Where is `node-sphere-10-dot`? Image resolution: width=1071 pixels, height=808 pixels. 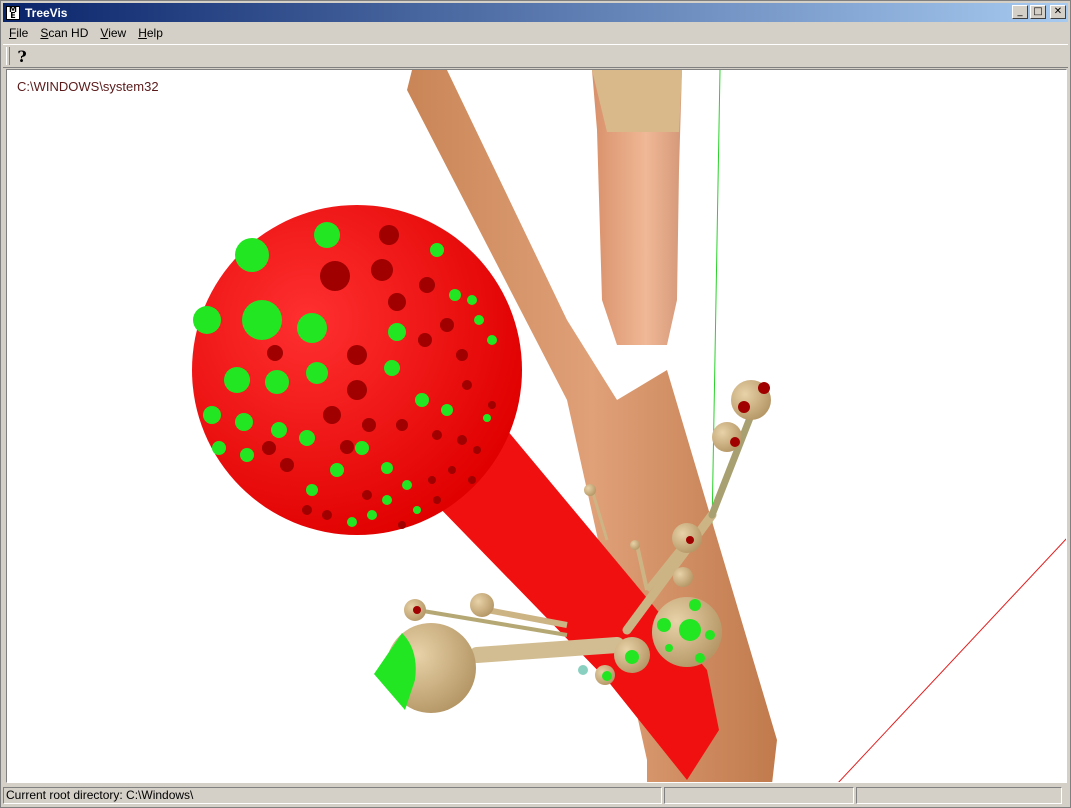 node-sphere-10-dot is located at coordinates (417, 610).